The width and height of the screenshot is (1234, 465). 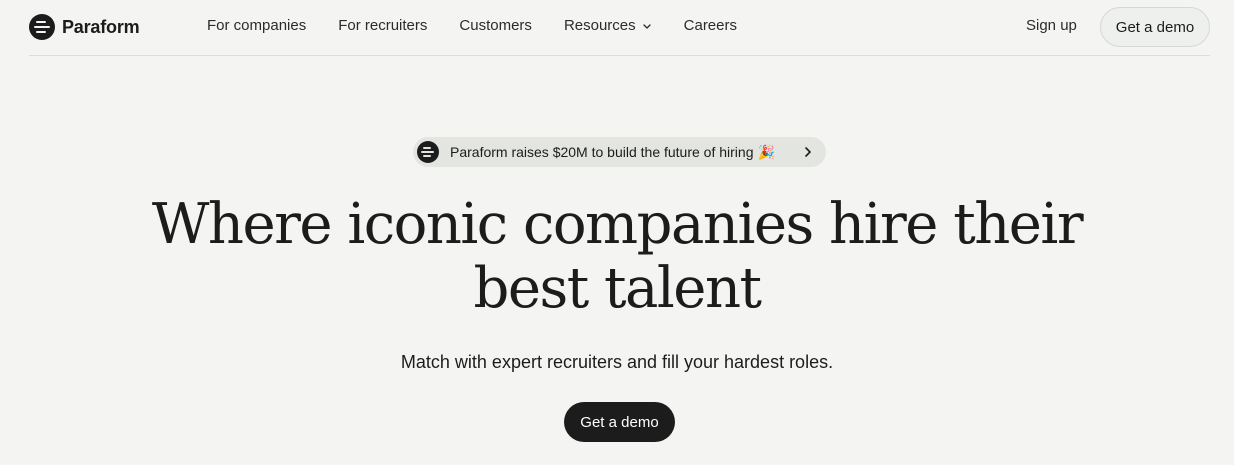 I want to click on chevron-down-icon, so click(x=646, y=26).